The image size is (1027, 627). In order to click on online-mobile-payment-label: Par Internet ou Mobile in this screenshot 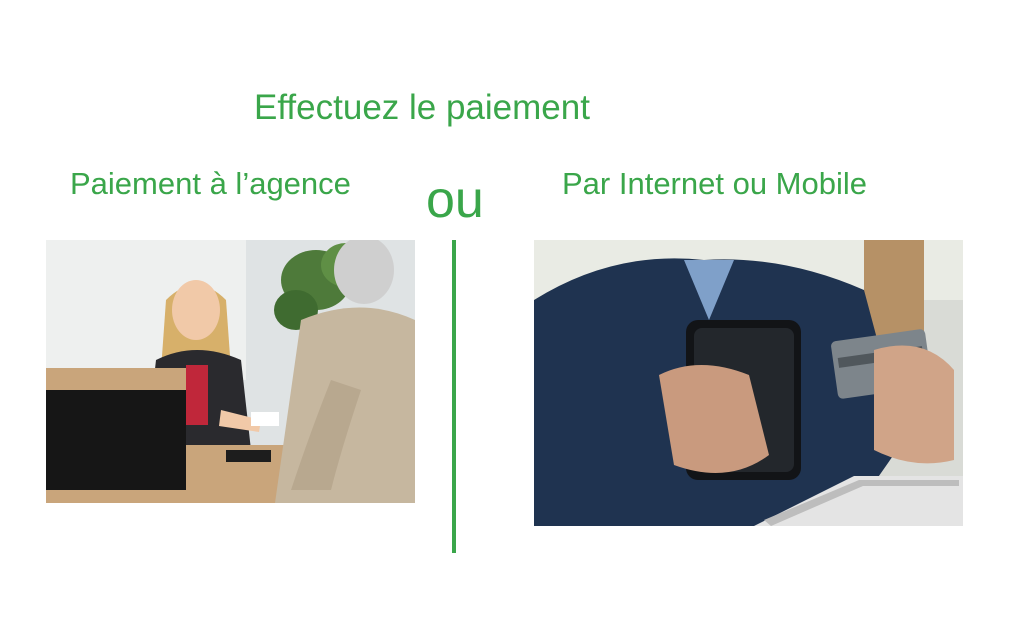, I will do `click(715, 183)`.